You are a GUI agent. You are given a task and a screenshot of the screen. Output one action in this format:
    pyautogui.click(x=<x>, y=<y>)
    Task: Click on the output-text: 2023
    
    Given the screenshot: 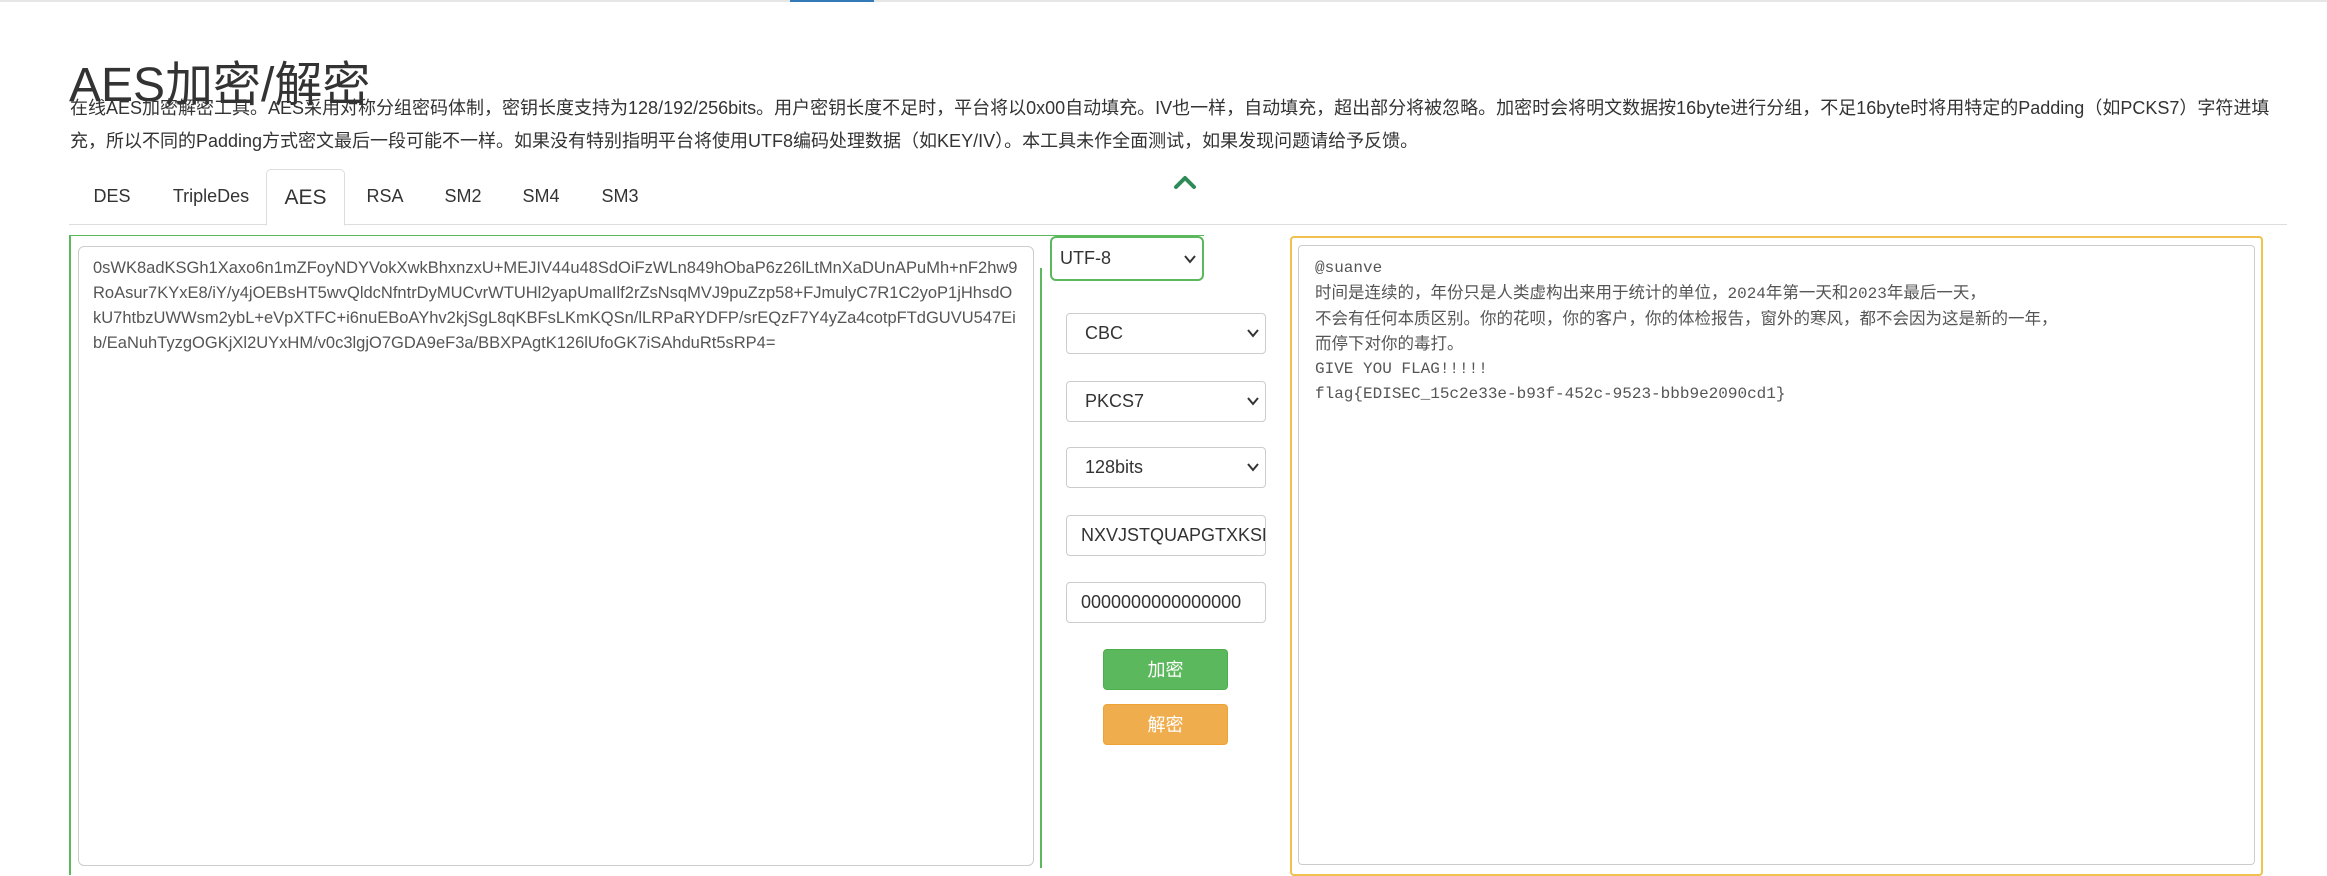 What is the action you would take?
    pyautogui.click(x=1867, y=294)
    